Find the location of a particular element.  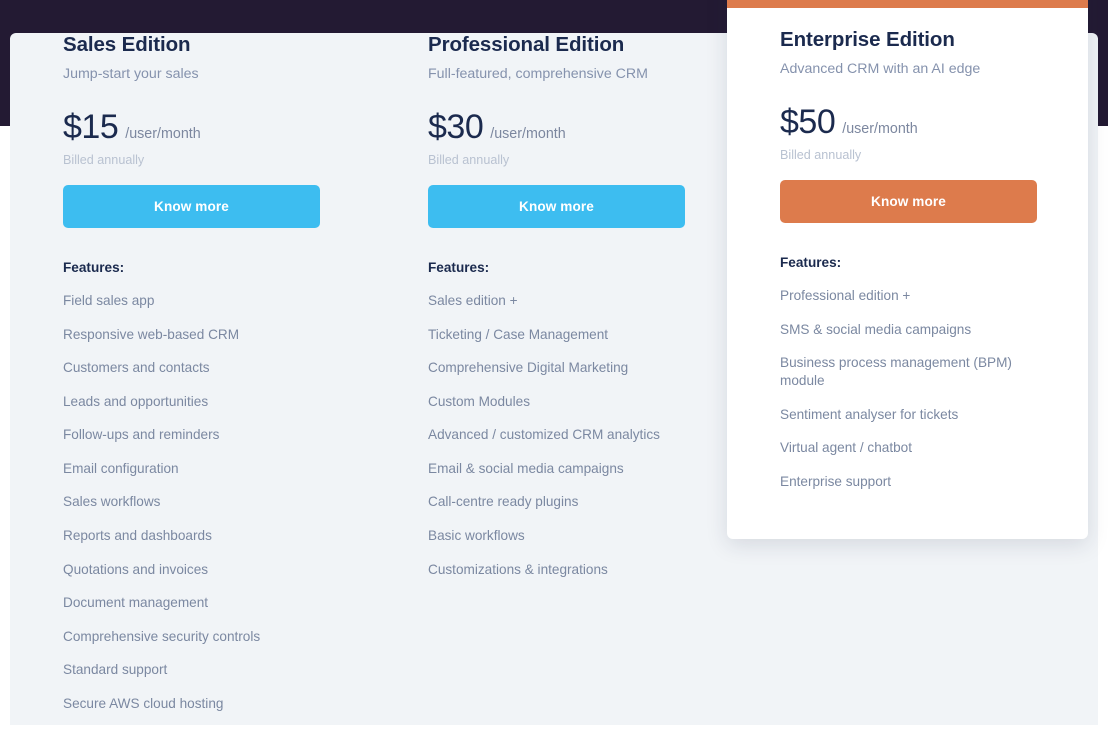

plan-price-row-enterprise: $50 /user/month is located at coordinates (908, 122).